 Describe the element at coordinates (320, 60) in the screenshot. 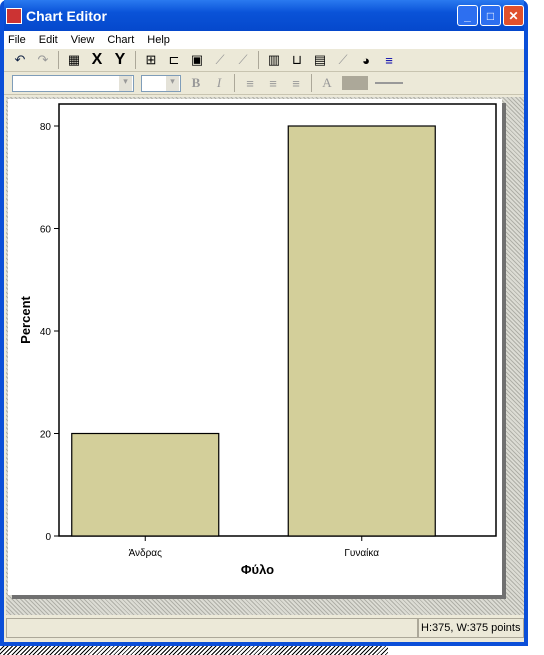

I see `data-labels-icon: ▤` at that location.